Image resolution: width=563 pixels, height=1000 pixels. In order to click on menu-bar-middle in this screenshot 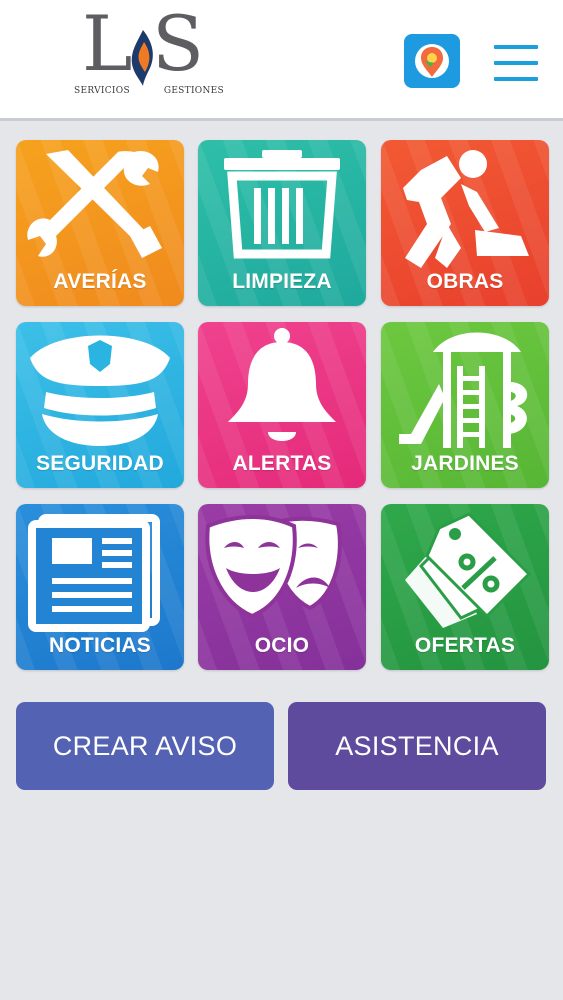, I will do `click(516, 63)`.